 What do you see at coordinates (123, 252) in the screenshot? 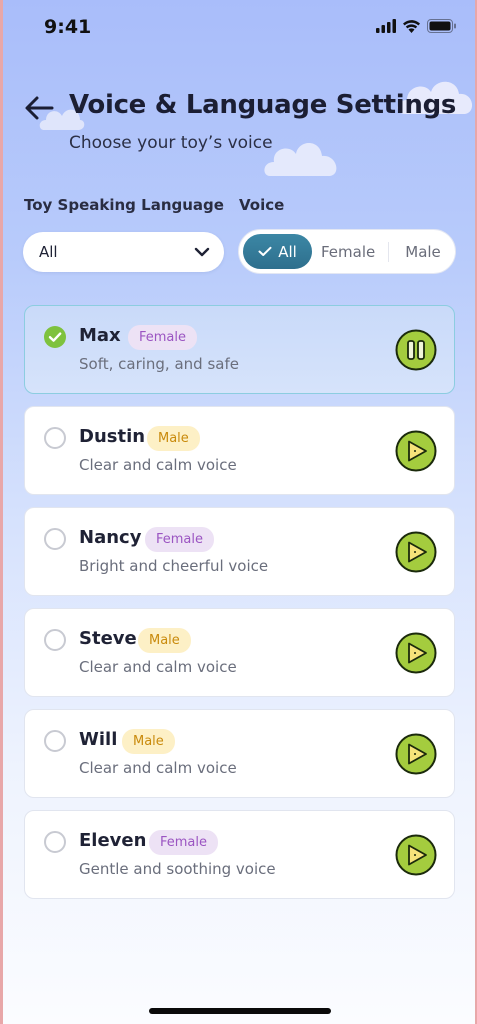
I see `language-dropdown: All` at bounding box center [123, 252].